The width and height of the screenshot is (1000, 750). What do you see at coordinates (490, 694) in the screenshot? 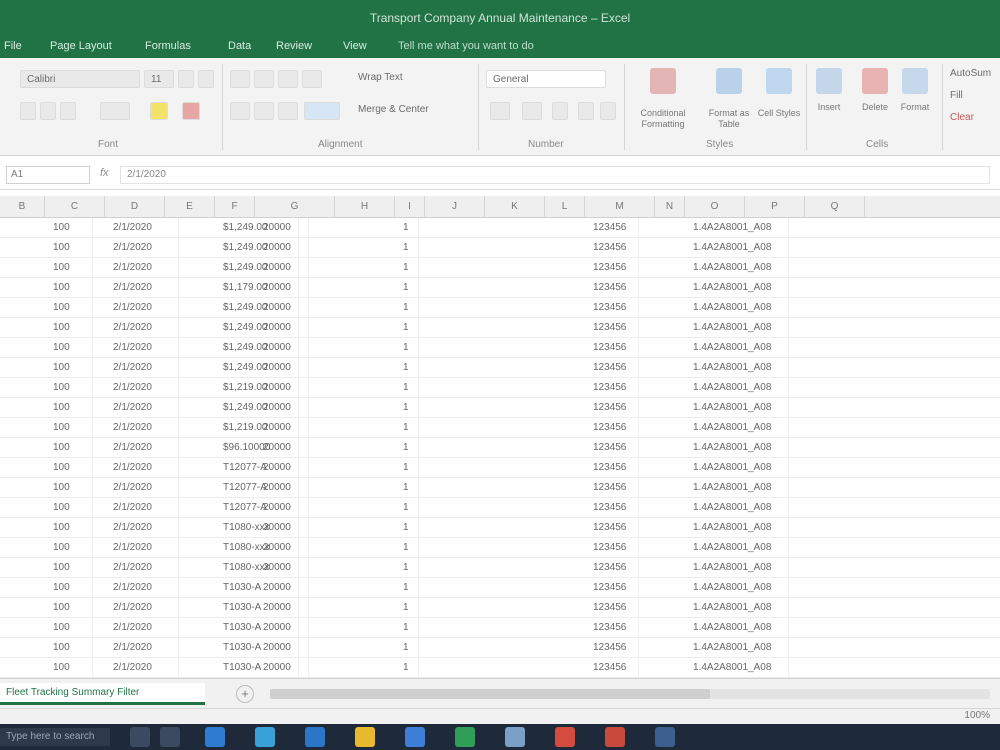
I see `scrollbar-thumb` at bounding box center [490, 694].